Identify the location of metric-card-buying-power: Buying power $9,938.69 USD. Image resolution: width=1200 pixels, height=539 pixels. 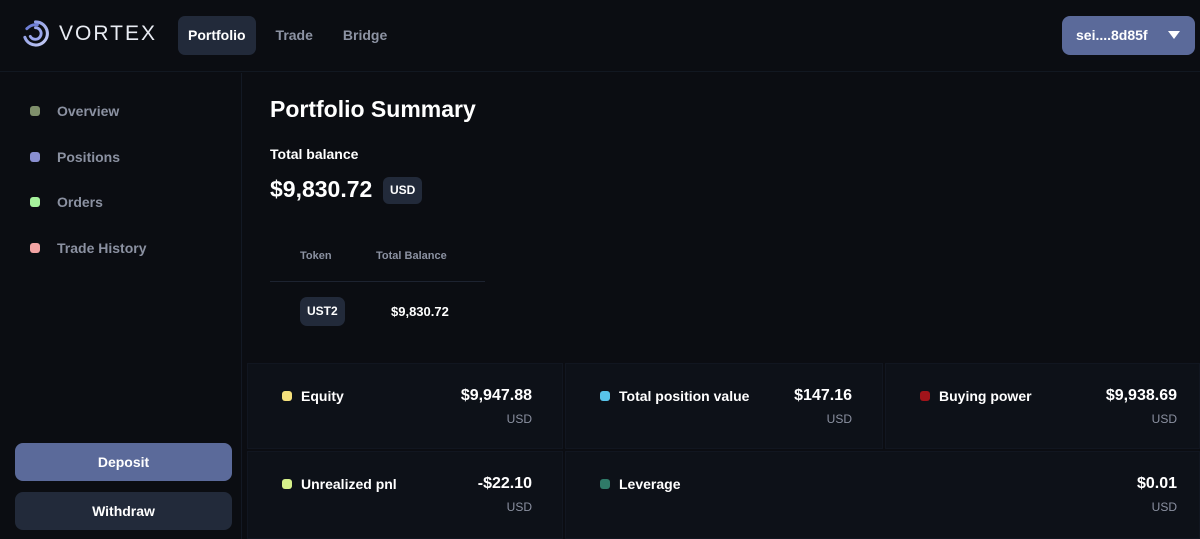
(1042, 406).